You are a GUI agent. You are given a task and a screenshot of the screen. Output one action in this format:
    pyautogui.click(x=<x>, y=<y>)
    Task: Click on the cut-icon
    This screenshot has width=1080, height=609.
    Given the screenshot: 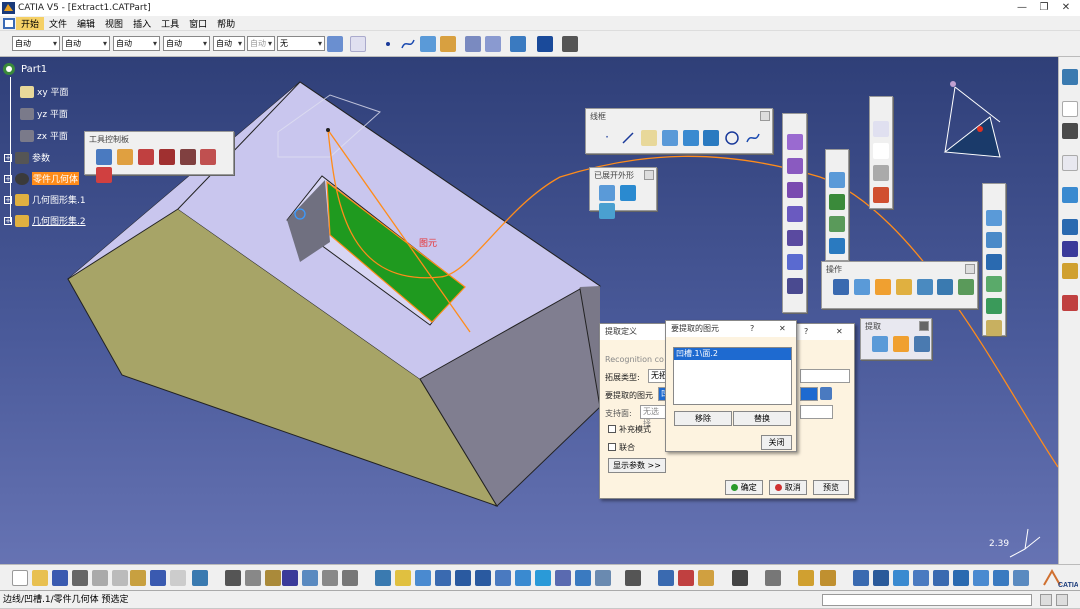 What is the action you would take?
    pyautogui.click(x=100, y=578)
    